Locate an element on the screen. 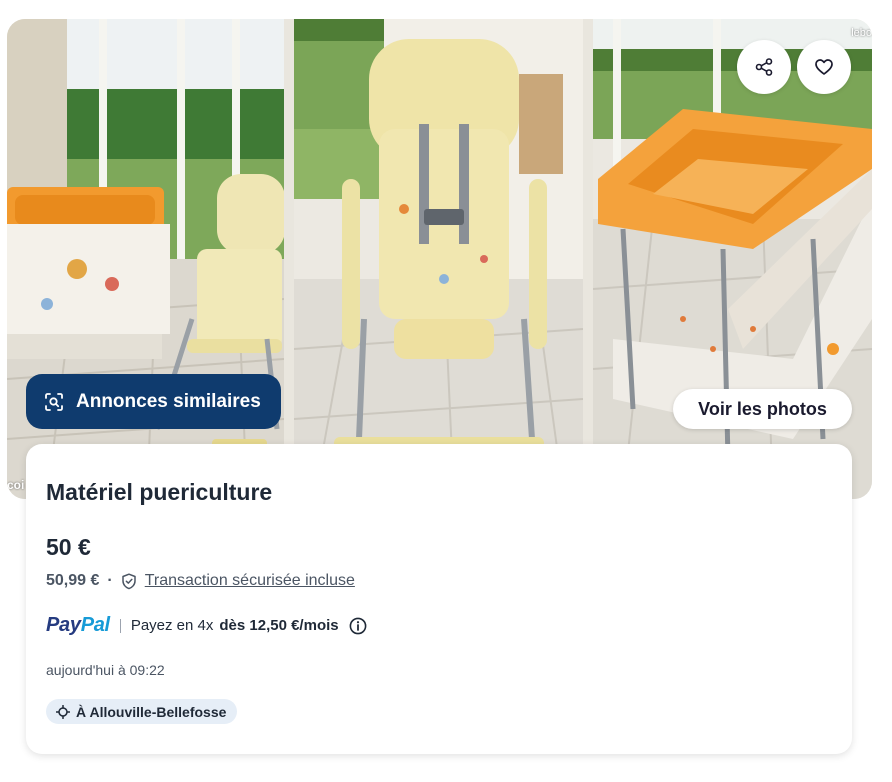 The height and width of the screenshot is (782, 892). paypal-text-amount: dès 12,50 €/mois is located at coordinates (279, 625).